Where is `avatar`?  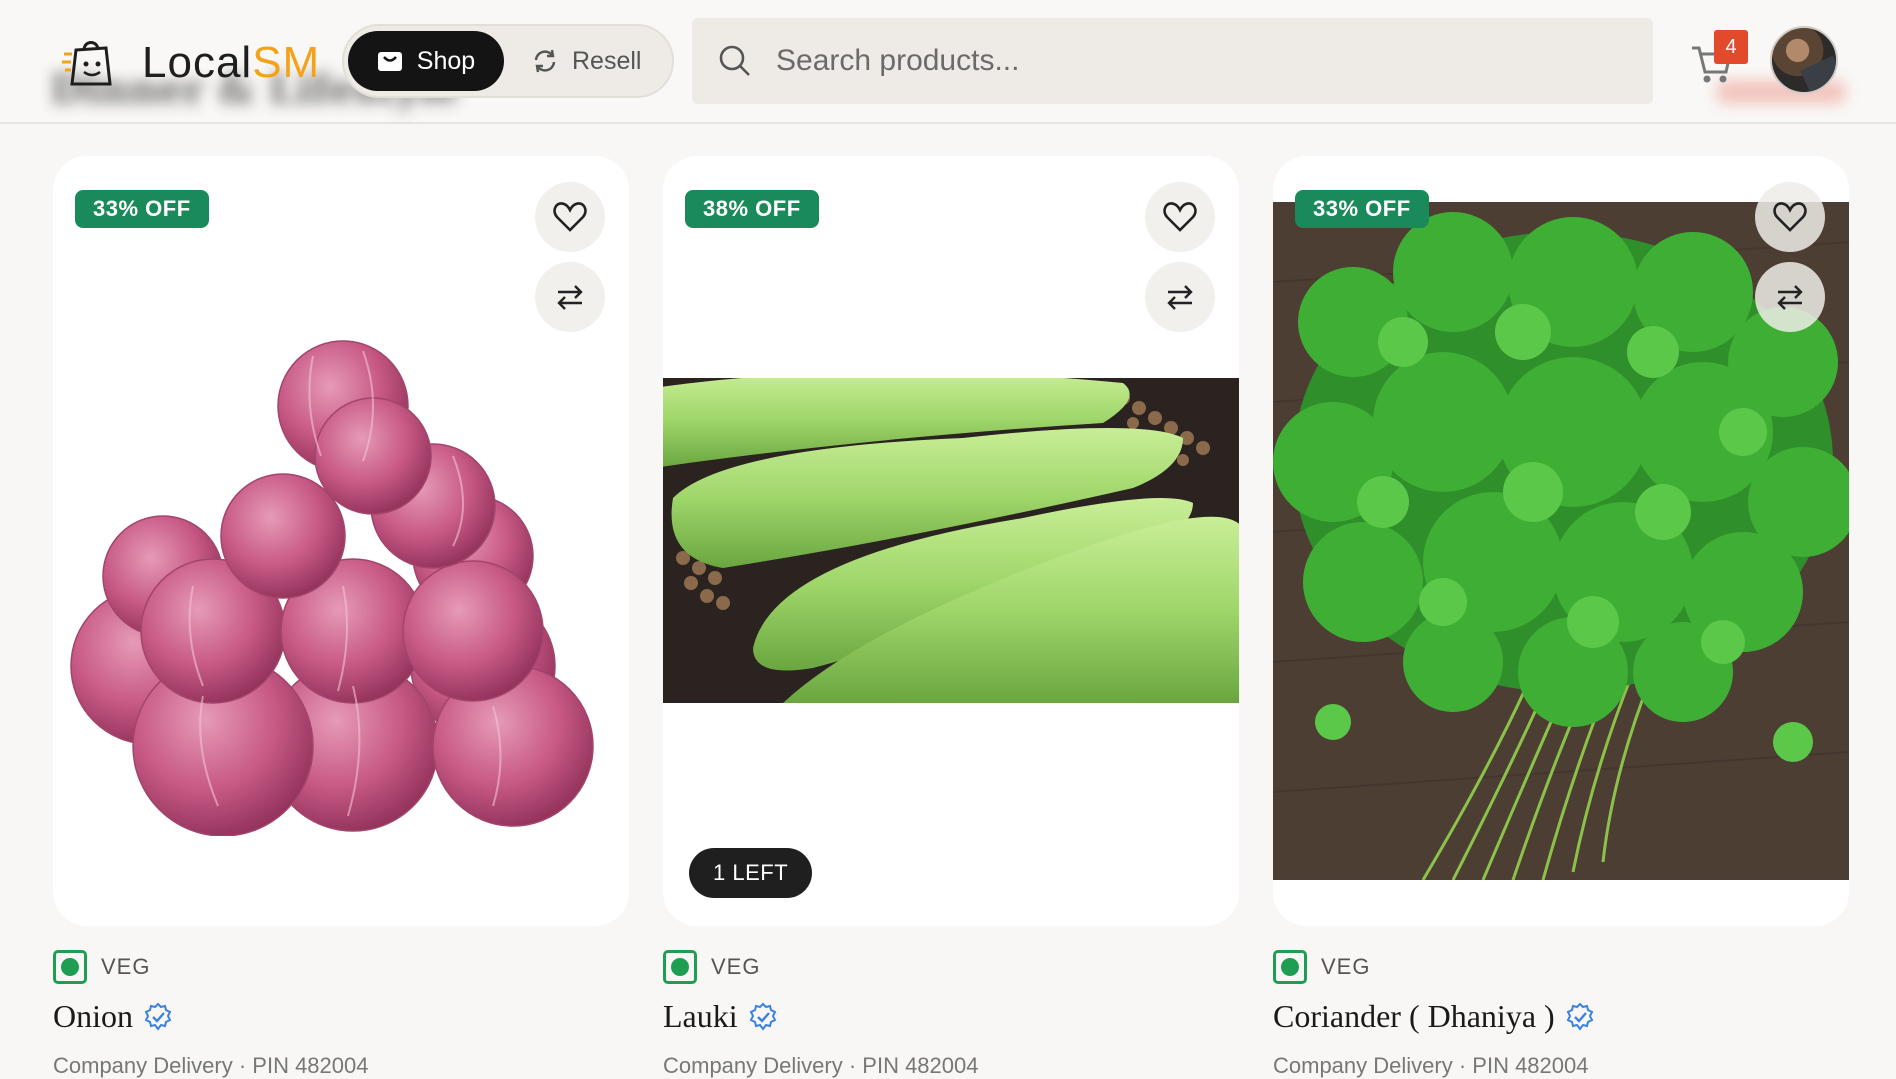
avatar is located at coordinates (1804, 60).